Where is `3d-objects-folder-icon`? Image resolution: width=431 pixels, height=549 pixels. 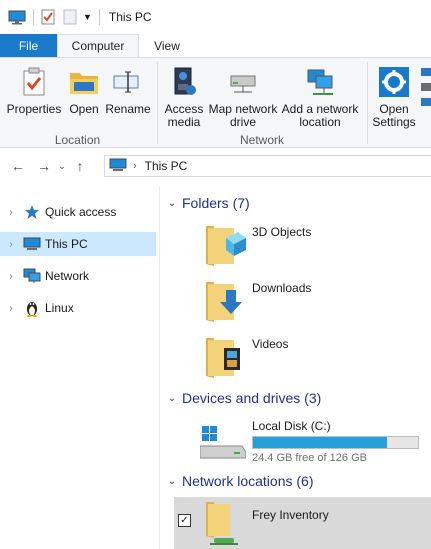 3d-objects-folder-icon is located at coordinates (225, 244).